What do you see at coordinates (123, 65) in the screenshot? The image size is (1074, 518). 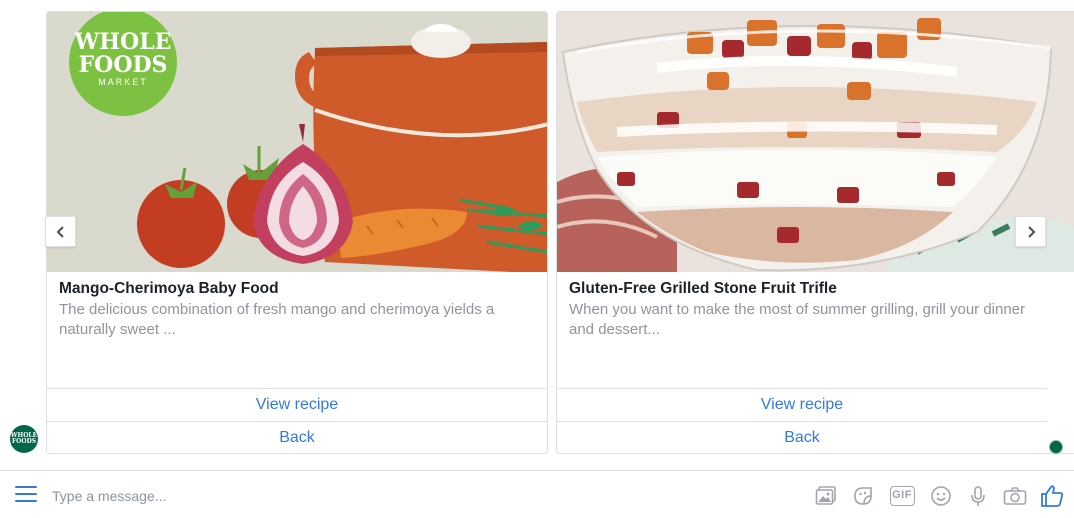 I see `logo-text-foods: FOODS` at bounding box center [123, 65].